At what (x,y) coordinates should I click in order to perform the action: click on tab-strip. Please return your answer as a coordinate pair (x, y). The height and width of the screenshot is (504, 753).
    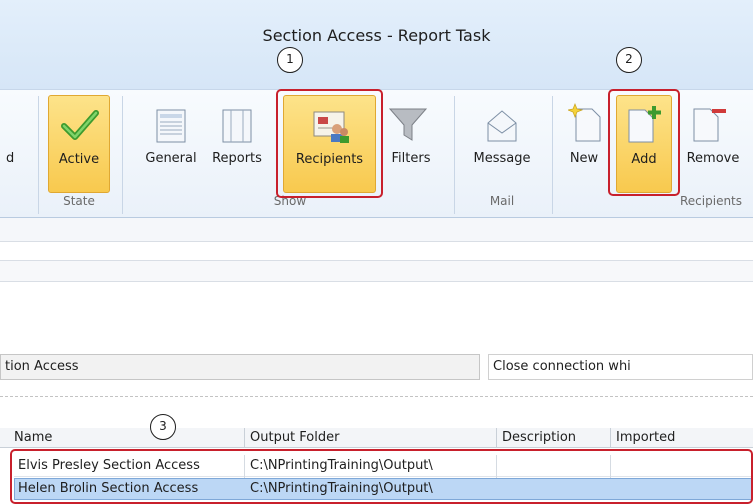
    Looking at the image, I should click on (376, 271).